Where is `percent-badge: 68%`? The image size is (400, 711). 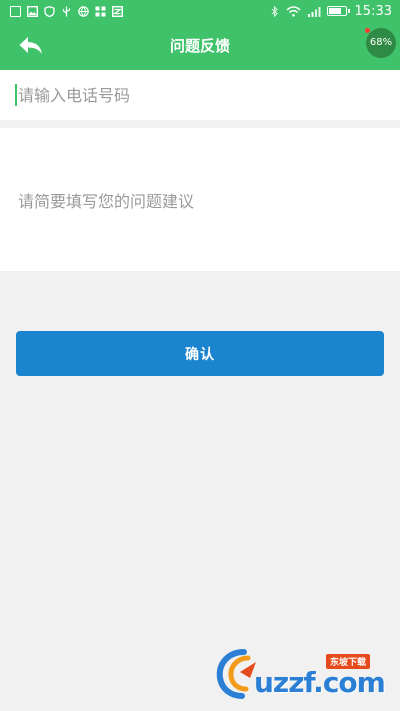
percent-badge: 68% is located at coordinates (381, 43).